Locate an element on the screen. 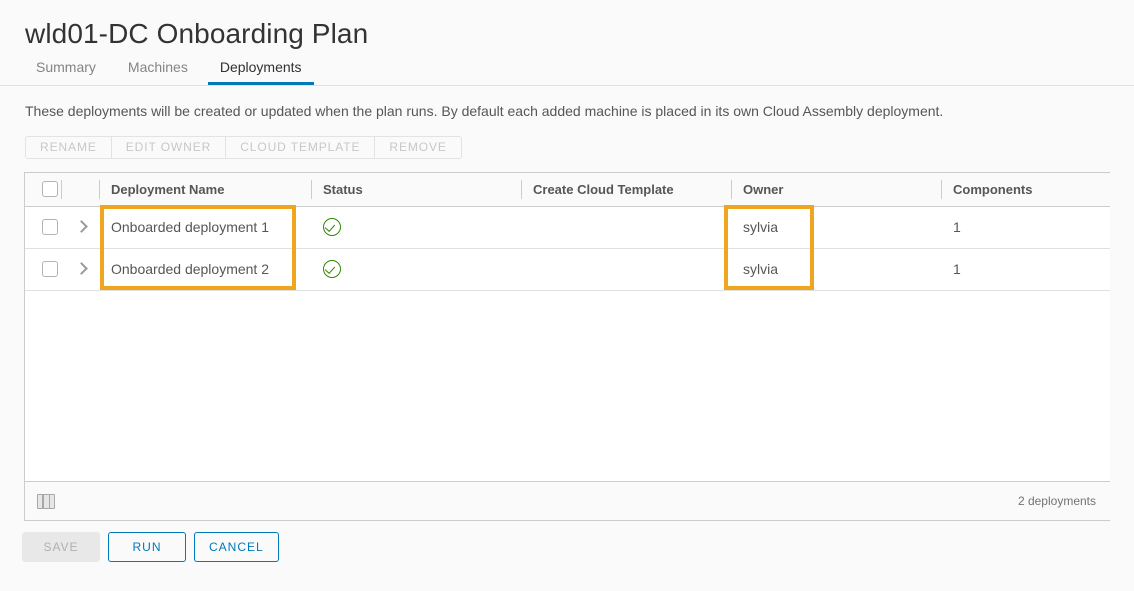 Image resolution: width=1134 pixels, height=591 pixels. header-owner-label: Owner is located at coordinates (763, 189).